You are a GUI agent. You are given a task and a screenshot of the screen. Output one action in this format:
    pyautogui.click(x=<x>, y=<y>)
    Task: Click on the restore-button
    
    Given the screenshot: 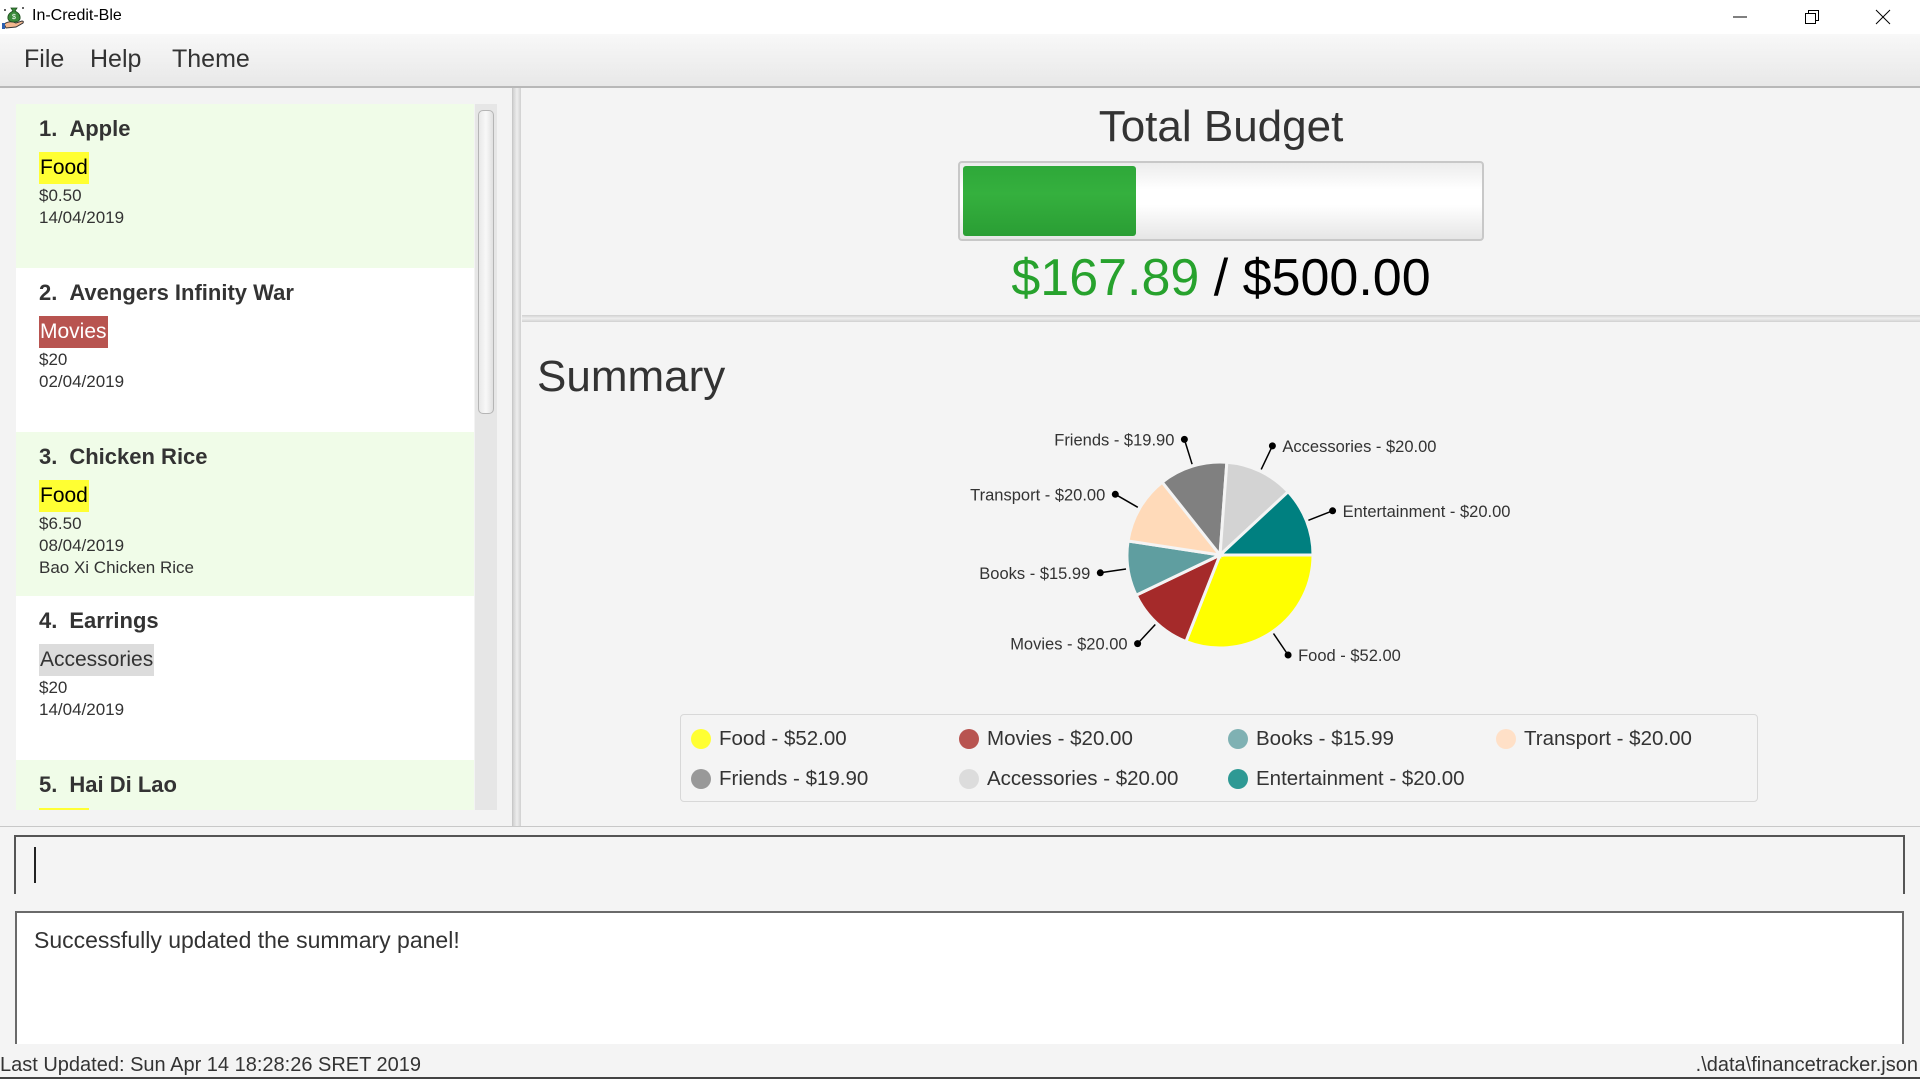 What is the action you would take?
    pyautogui.click(x=1812, y=17)
    